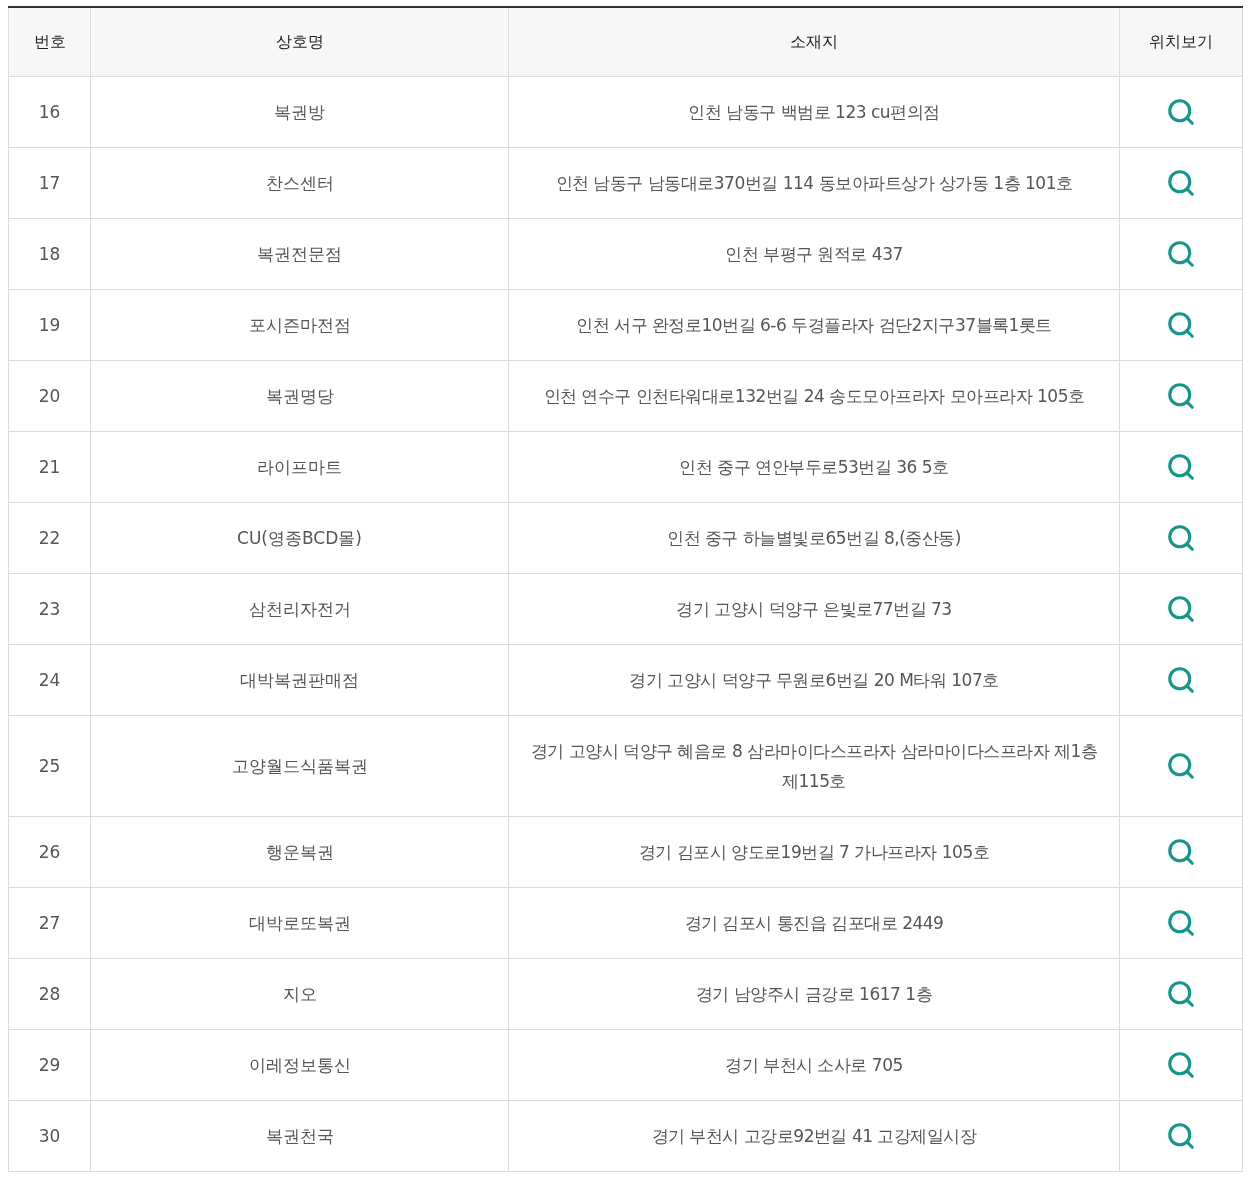 The image size is (1250, 1184). I want to click on store-name: 고양월드식품복권, so click(299, 765).